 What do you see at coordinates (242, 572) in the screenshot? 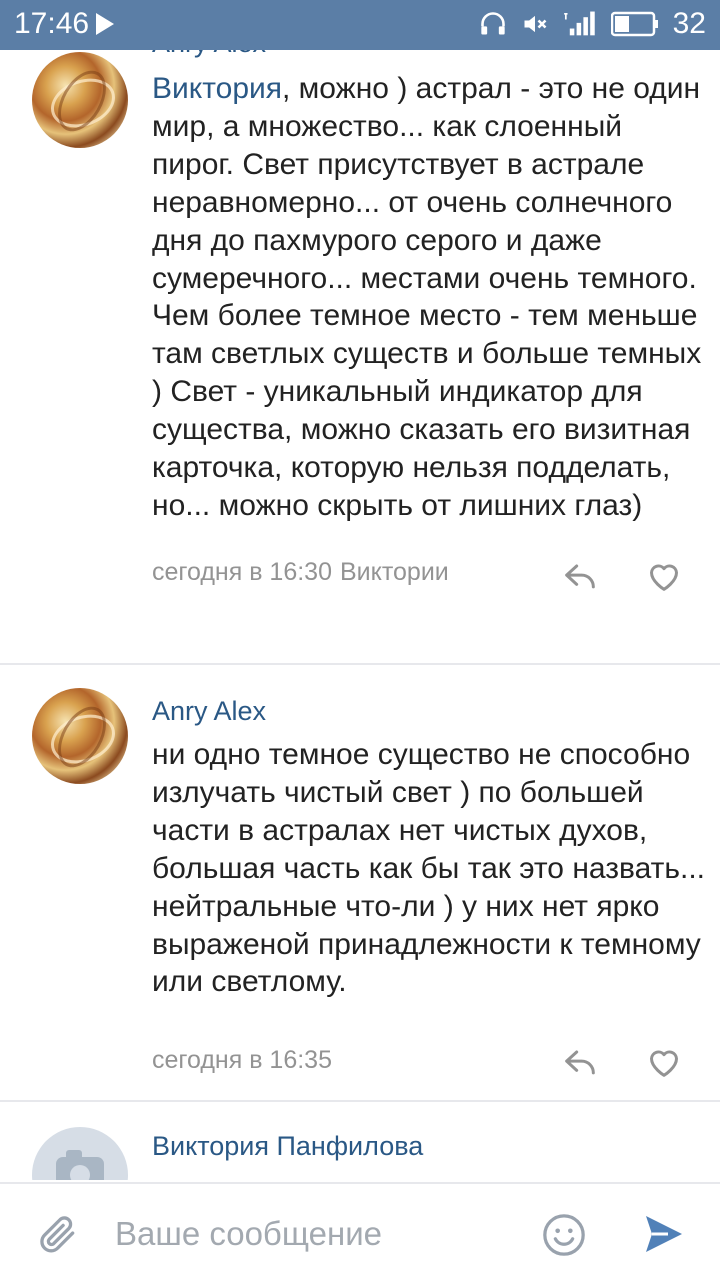
I see `comment-time: сегодня в 16:30` at bounding box center [242, 572].